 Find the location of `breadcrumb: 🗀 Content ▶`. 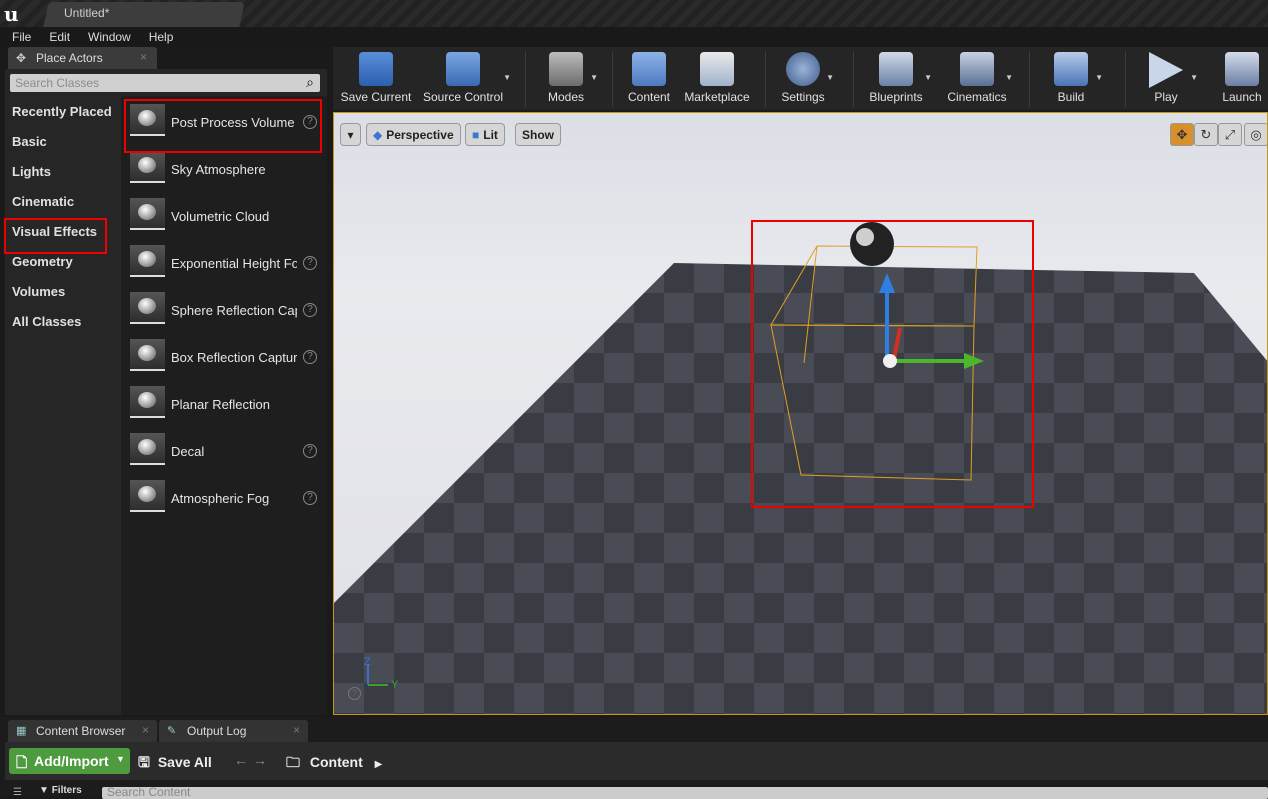

breadcrumb: 🗀 Content ▶ is located at coordinates (334, 764).